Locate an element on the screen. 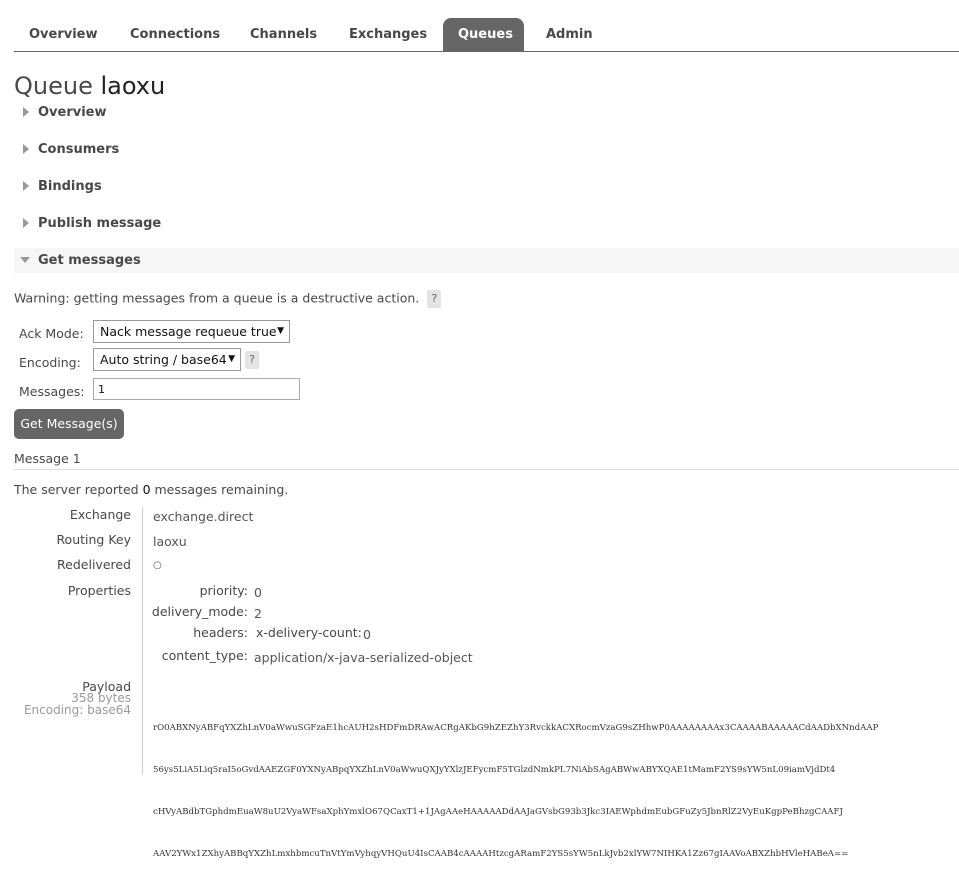 The height and width of the screenshot is (875, 959). ack-mode-label: Ack Mode: is located at coordinates (51, 333).